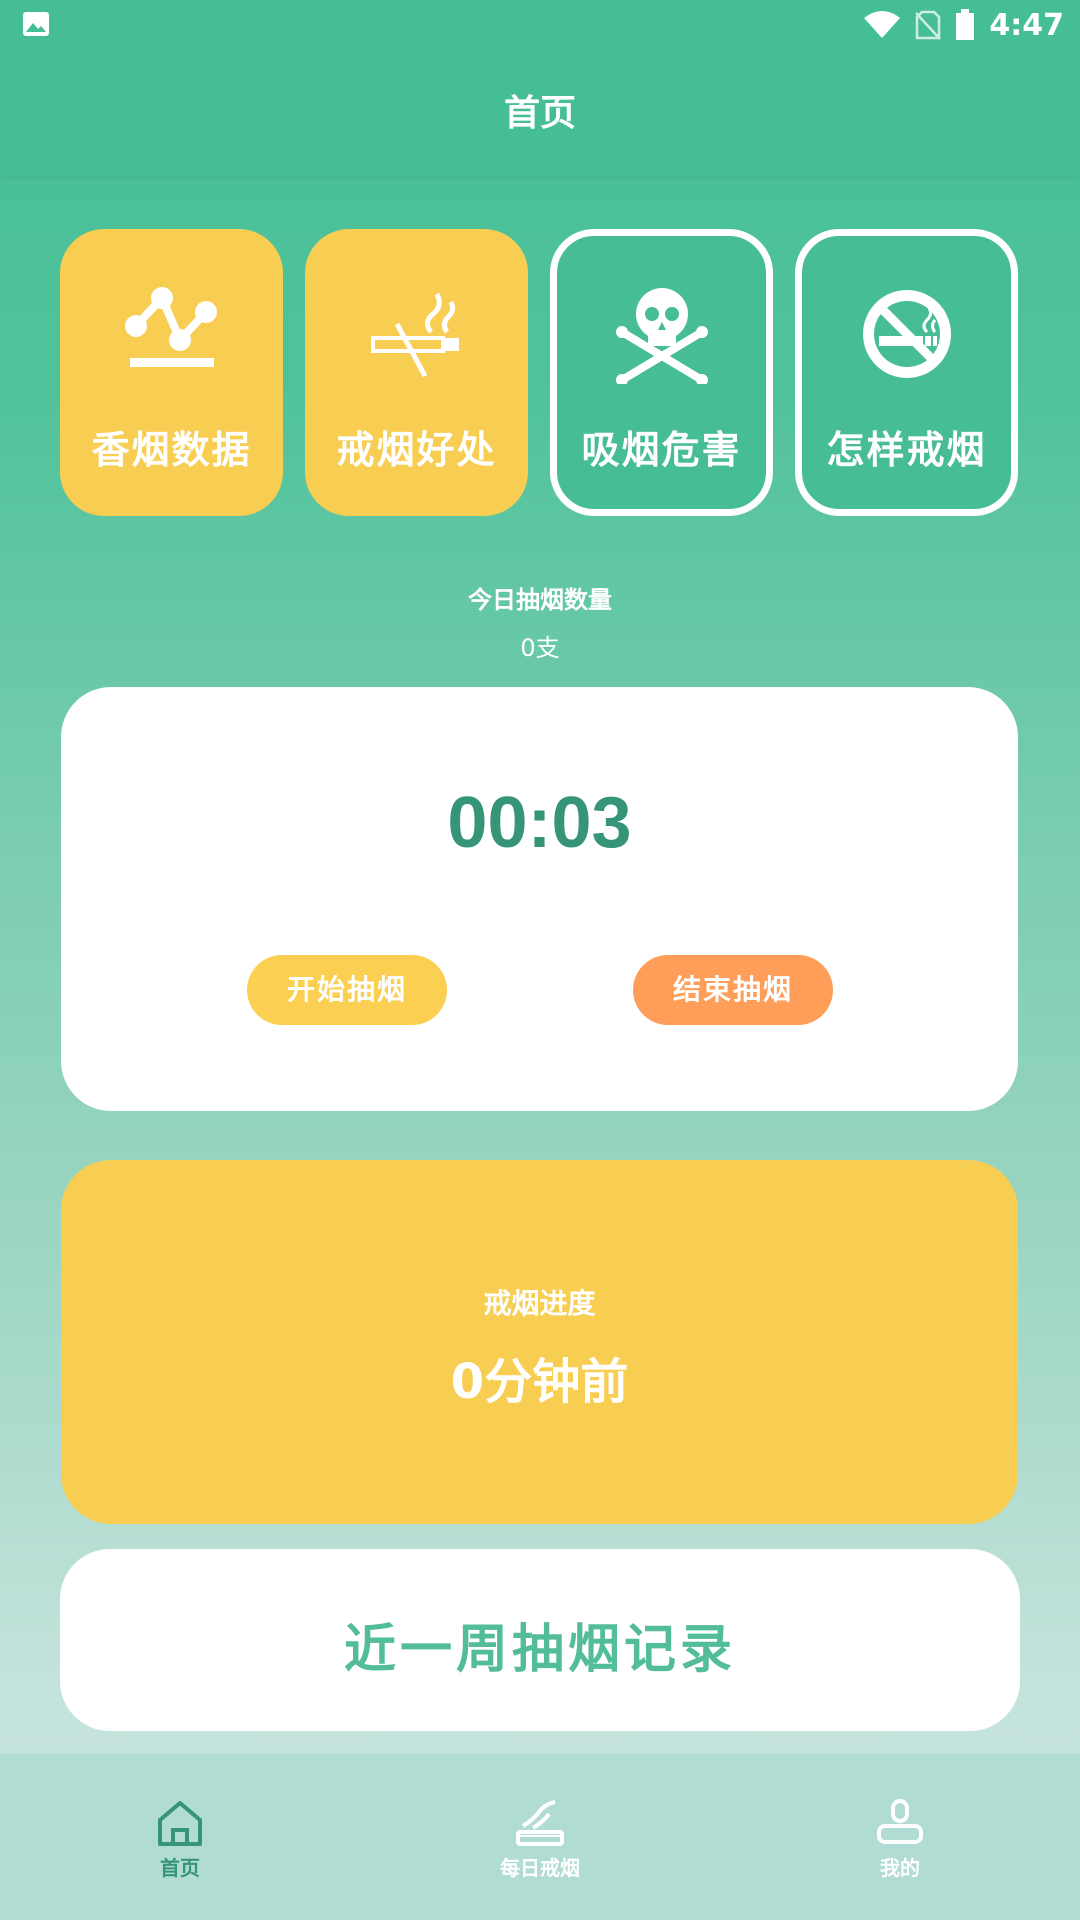 This screenshot has width=1080, height=1920. I want to click on nav-item-home: 首页, so click(180, 1837).